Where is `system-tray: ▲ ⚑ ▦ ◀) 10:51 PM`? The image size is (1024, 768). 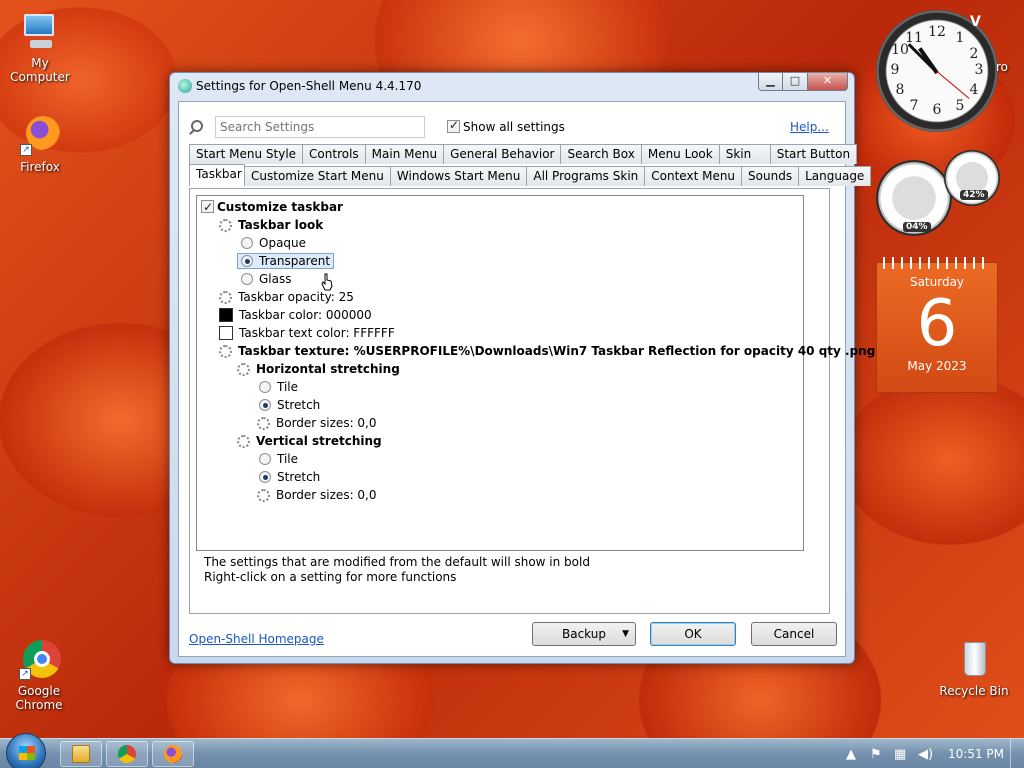 system-tray: ▲ ⚑ ▦ ◀) 10:51 PM is located at coordinates (933, 753).